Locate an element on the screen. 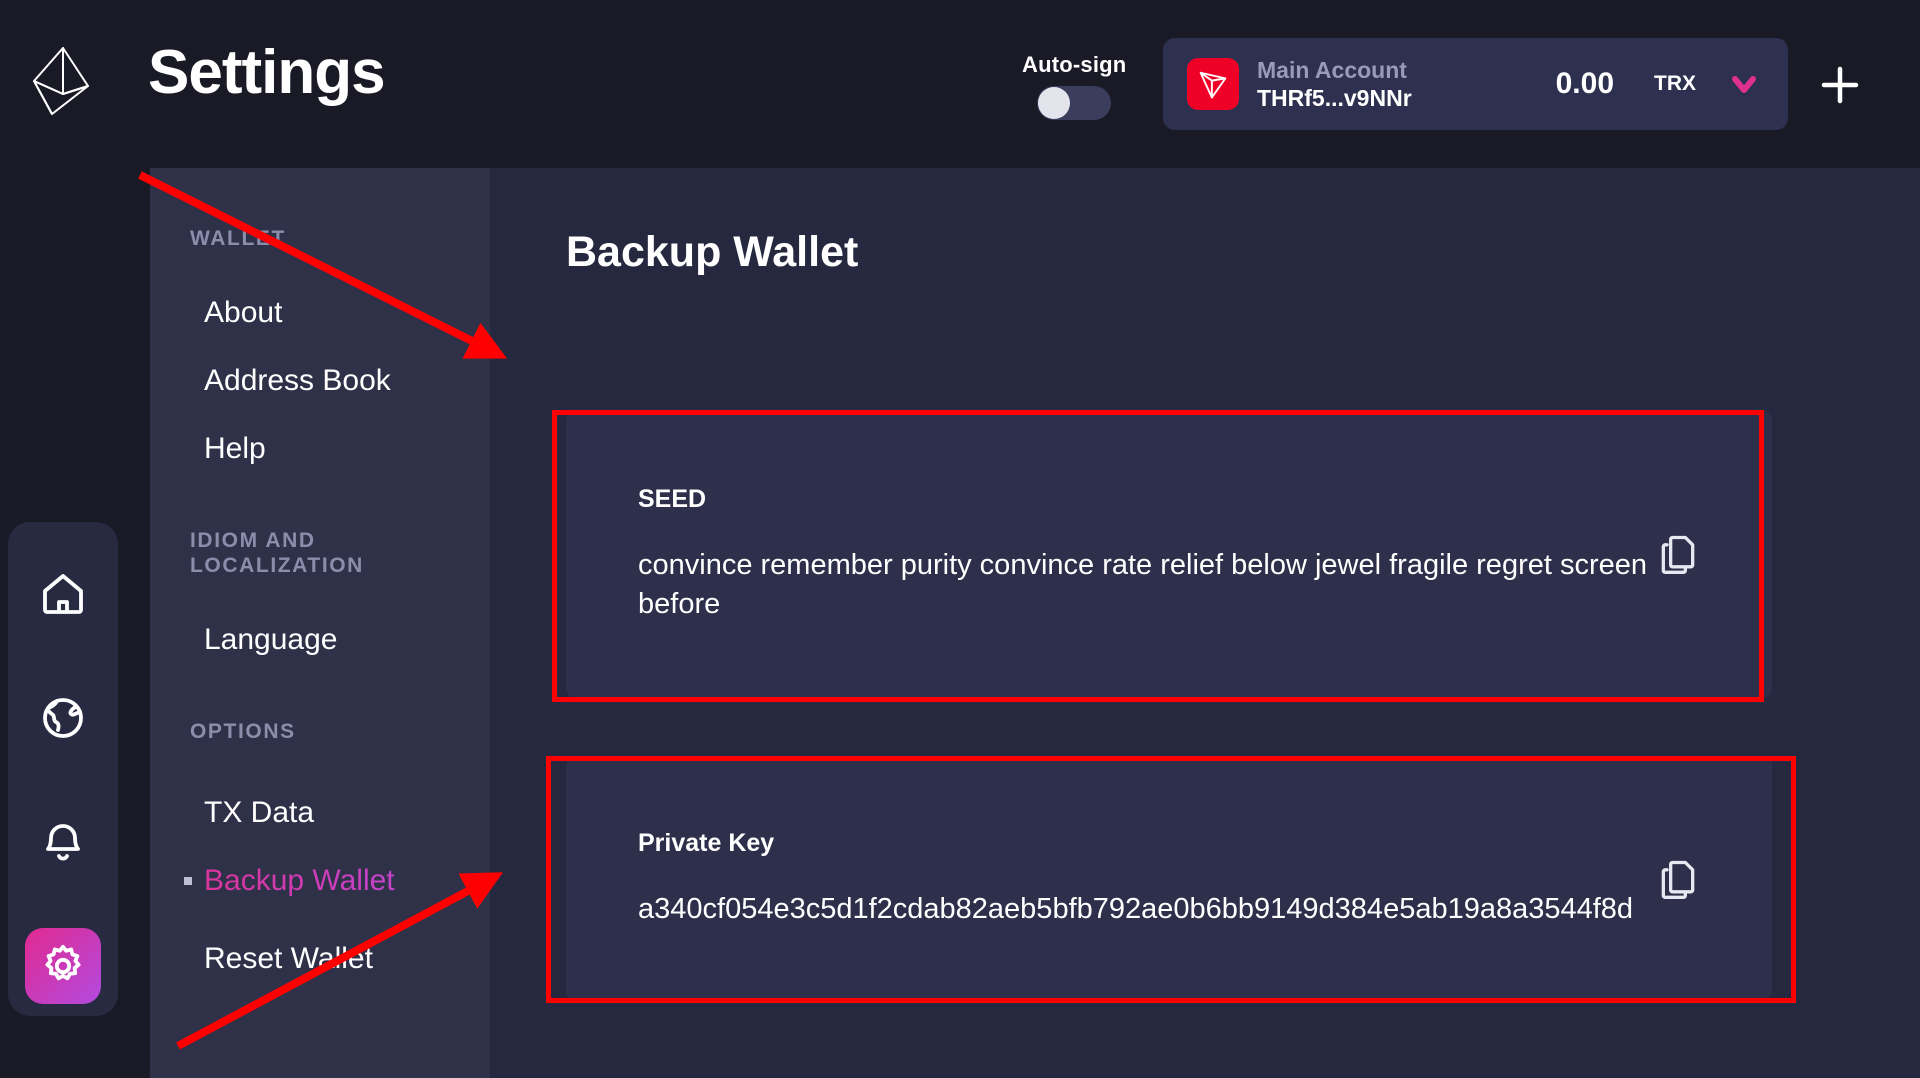  sidebar-group-options: OPTIONS is located at coordinates (243, 731).